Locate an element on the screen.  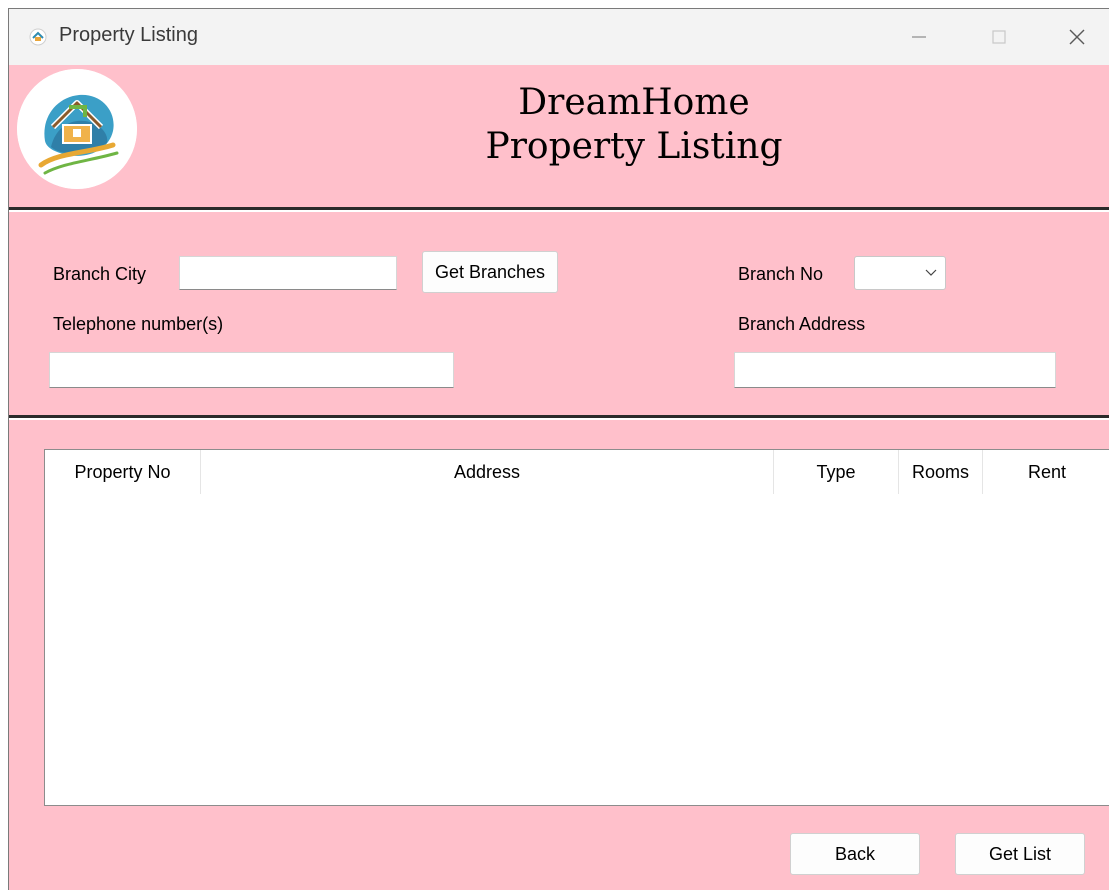
column-header-address: Address is located at coordinates (487, 472).